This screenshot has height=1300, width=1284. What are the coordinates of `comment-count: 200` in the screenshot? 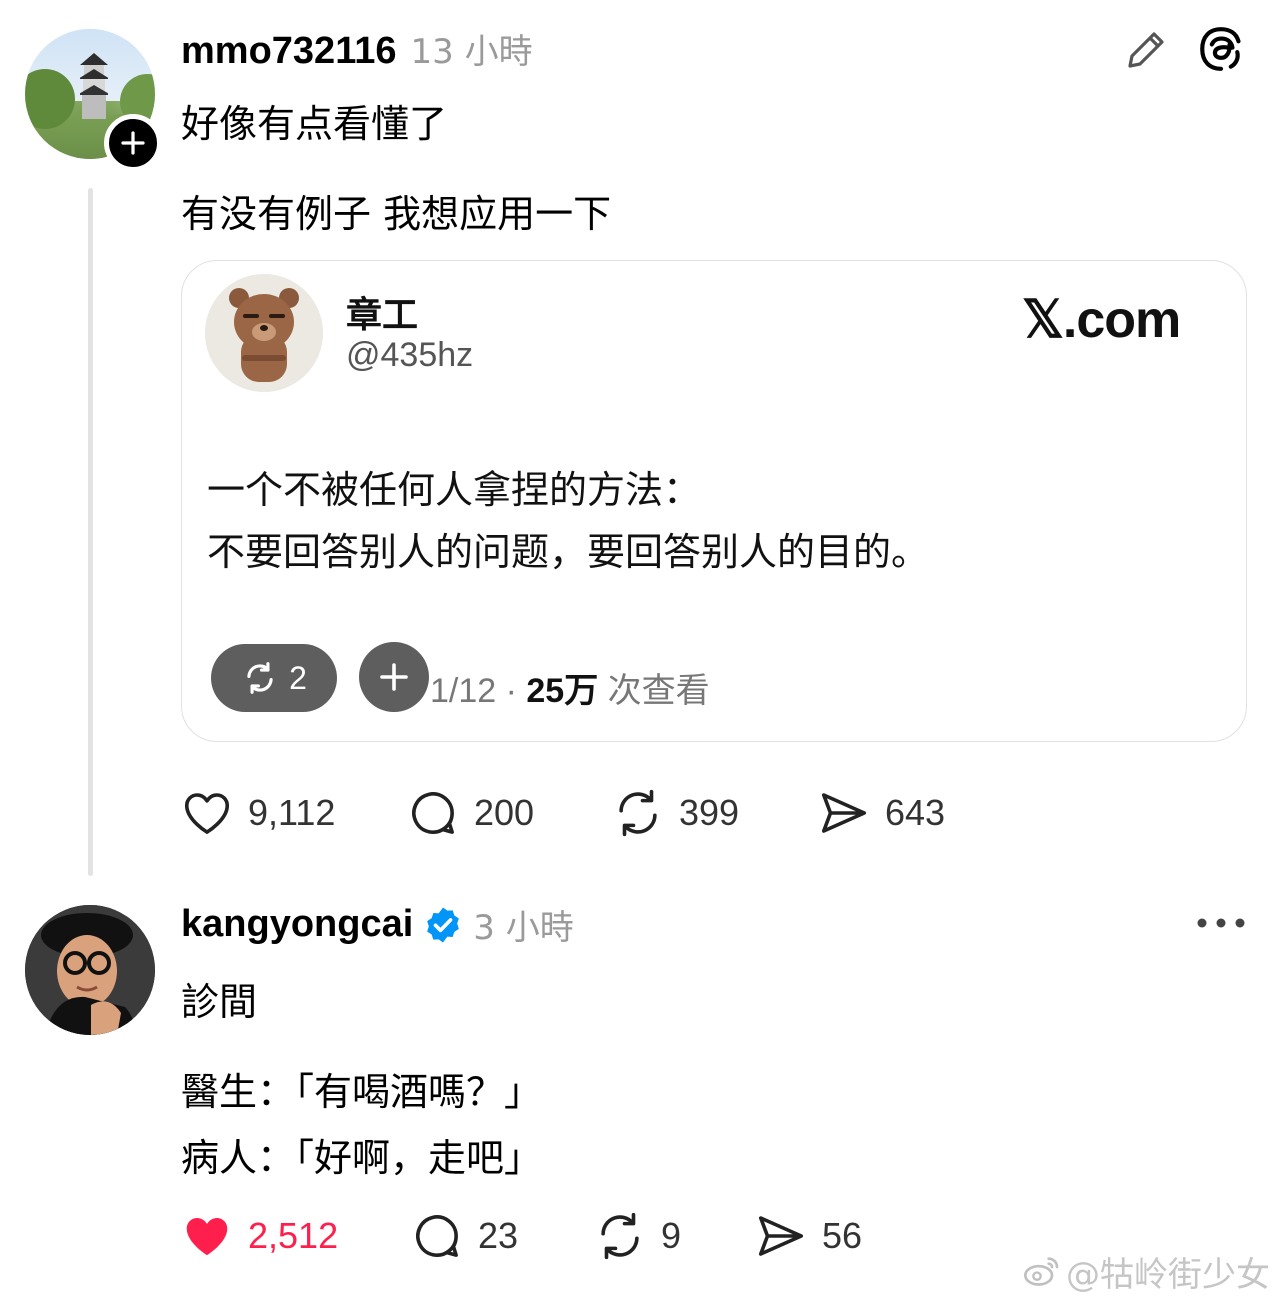 It's located at (504, 812).